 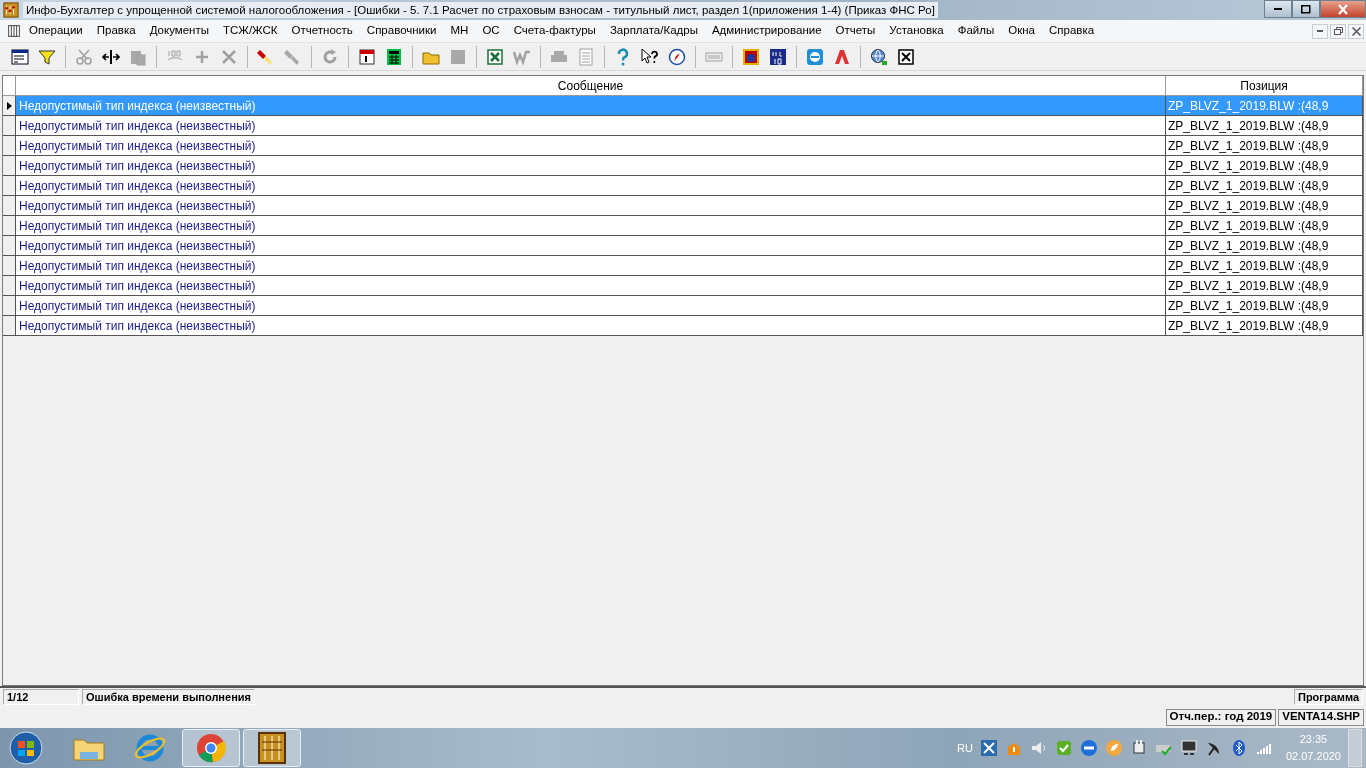 What do you see at coordinates (14, 31) in the screenshot?
I see `document-icon` at bounding box center [14, 31].